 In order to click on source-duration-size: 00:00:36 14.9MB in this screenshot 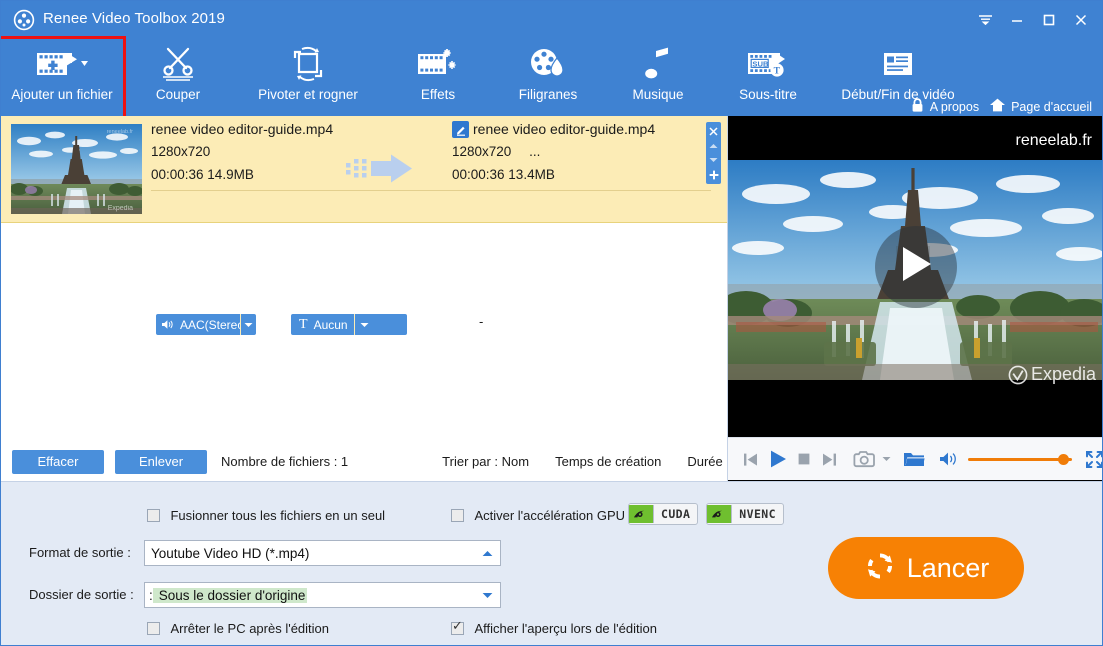, I will do `click(202, 174)`.